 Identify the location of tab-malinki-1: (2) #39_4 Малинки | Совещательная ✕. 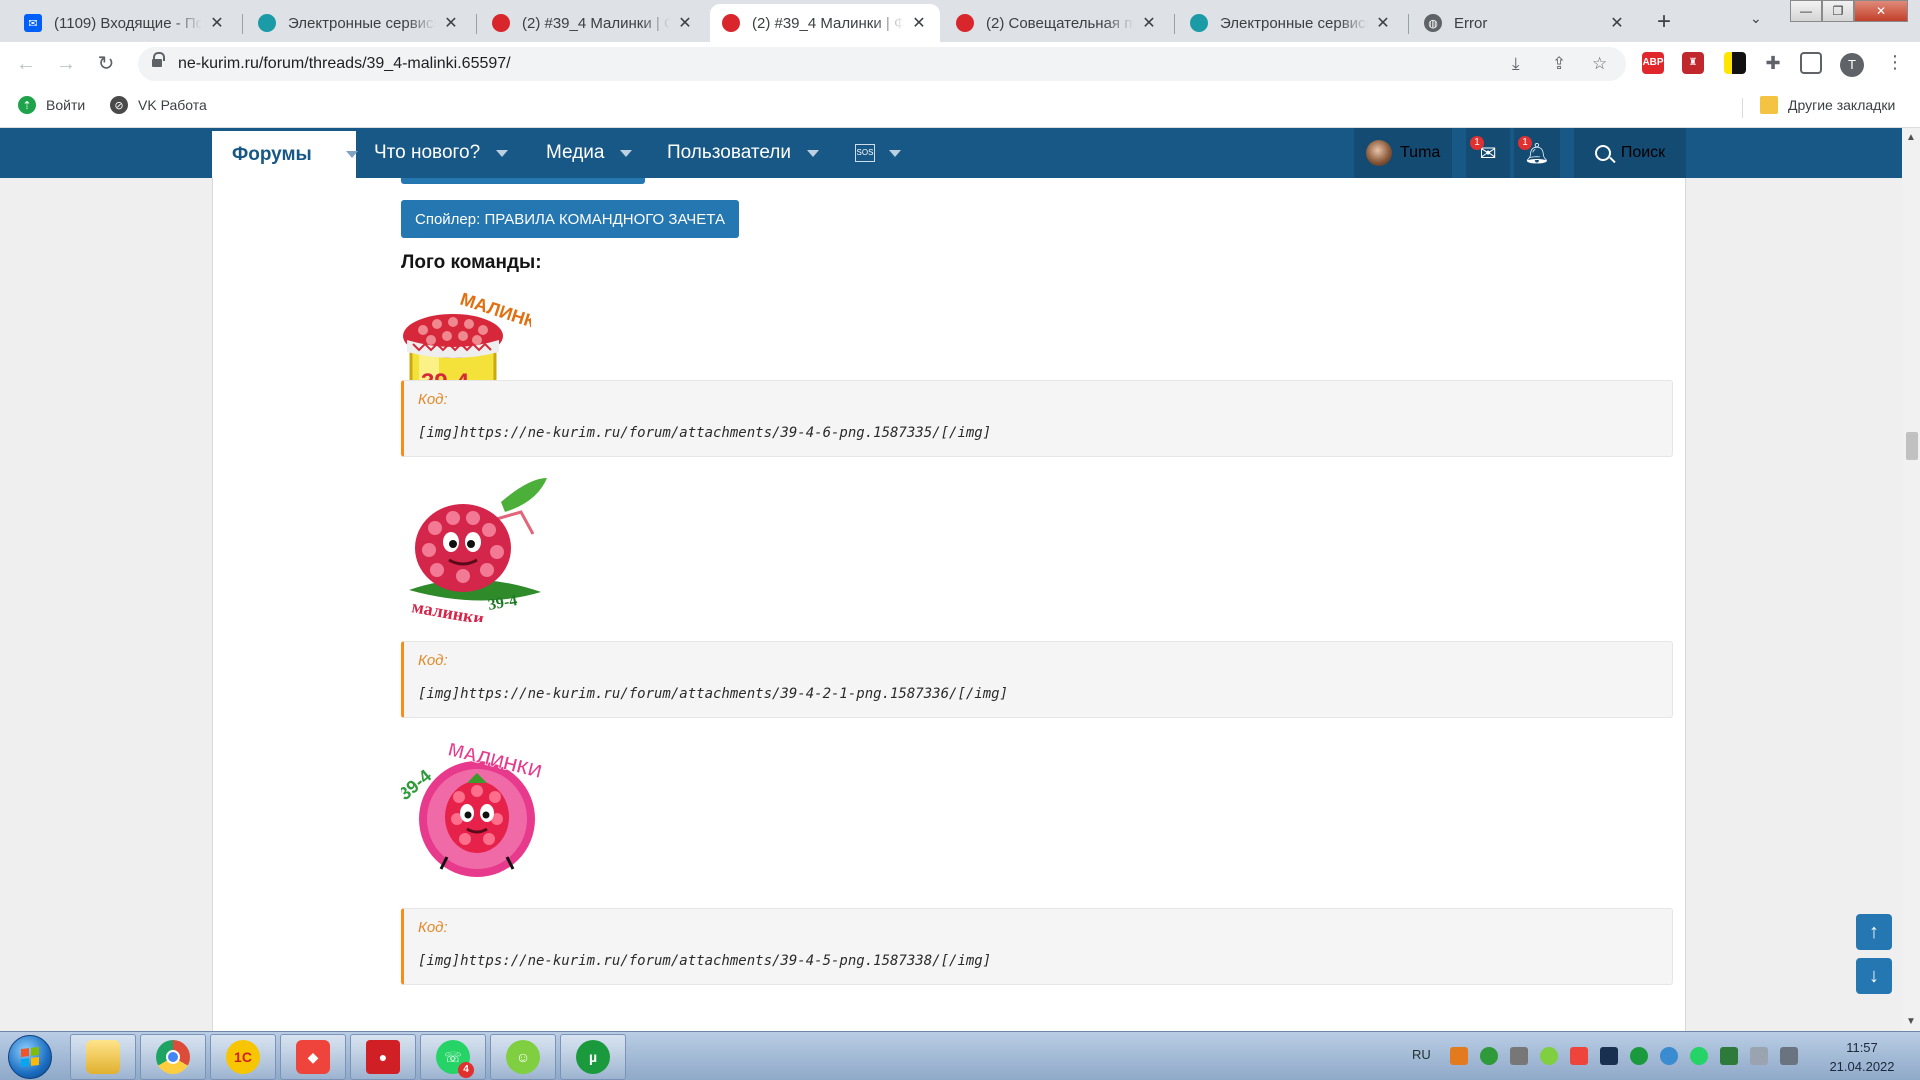
(593, 23).